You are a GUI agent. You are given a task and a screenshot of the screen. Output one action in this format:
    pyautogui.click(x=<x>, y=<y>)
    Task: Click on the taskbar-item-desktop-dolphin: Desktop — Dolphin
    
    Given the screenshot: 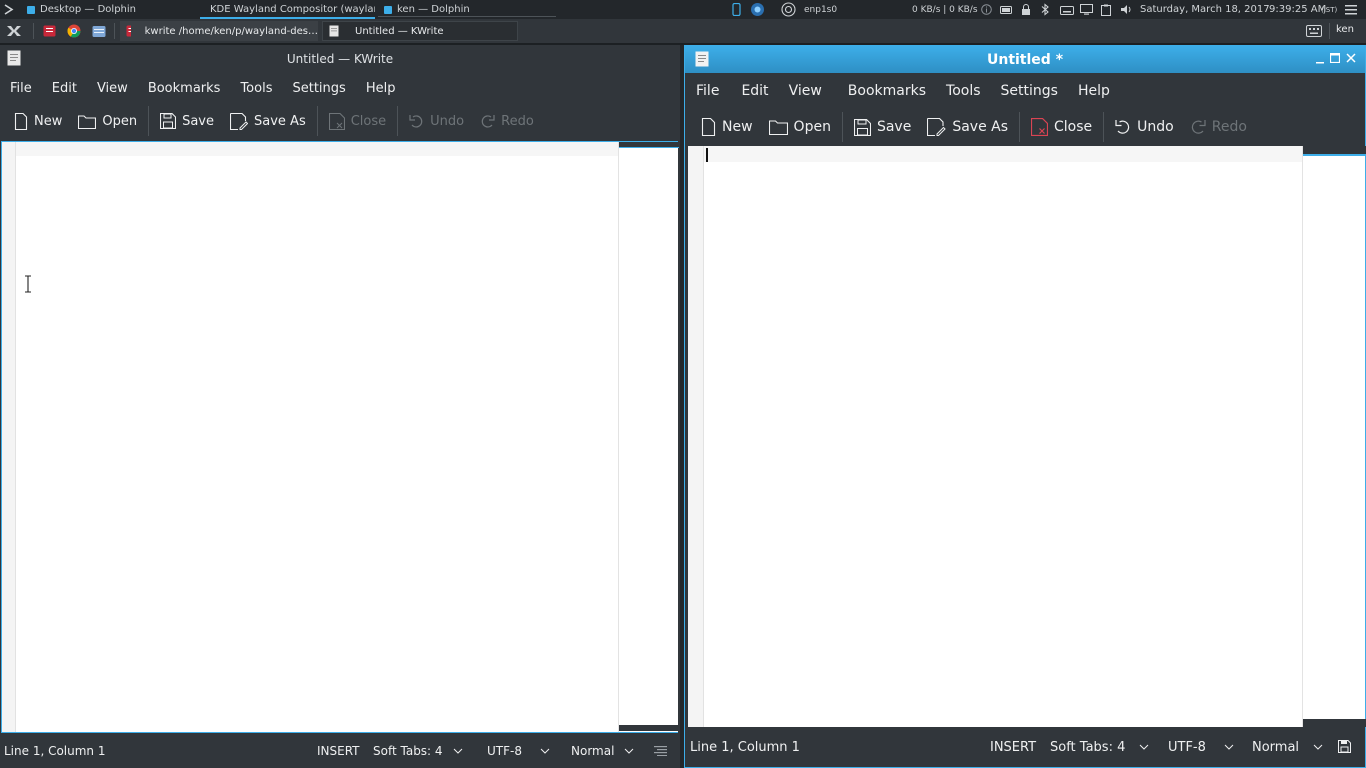 What is the action you would take?
    pyautogui.click(x=112, y=9)
    